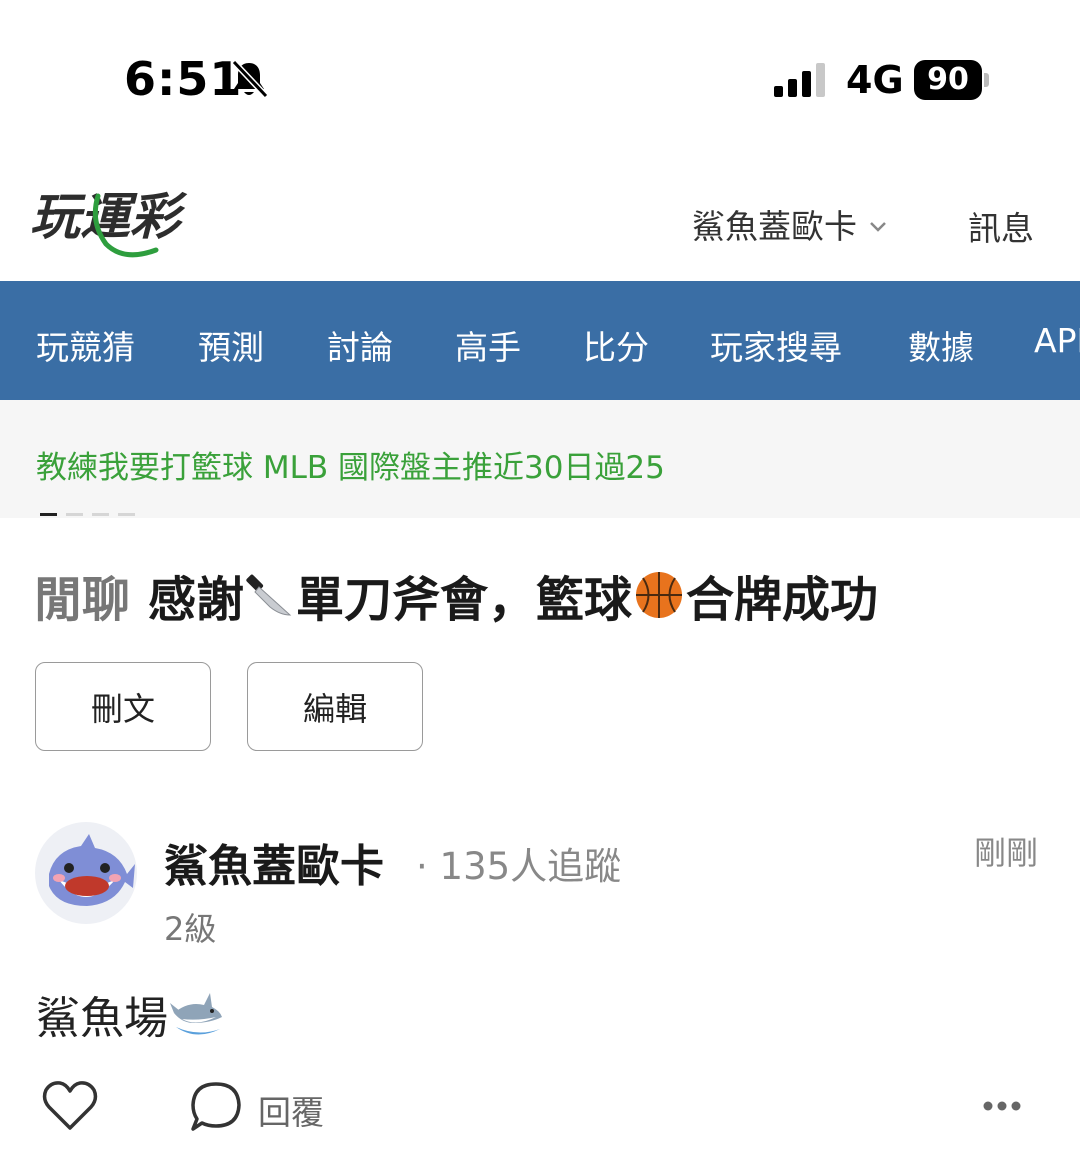 The image size is (1080, 1175). Describe the element at coordinates (196, 1014) in the screenshot. I see `shark-icon` at that location.